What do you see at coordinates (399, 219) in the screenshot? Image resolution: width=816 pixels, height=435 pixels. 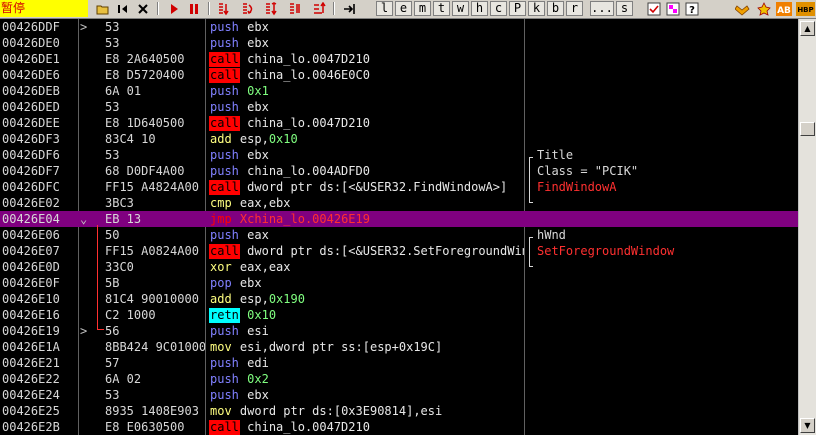 I see `disasm-row: 00426E04 ⌄ EB 13 jmp Xchina_lo.00426E19` at bounding box center [399, 219].